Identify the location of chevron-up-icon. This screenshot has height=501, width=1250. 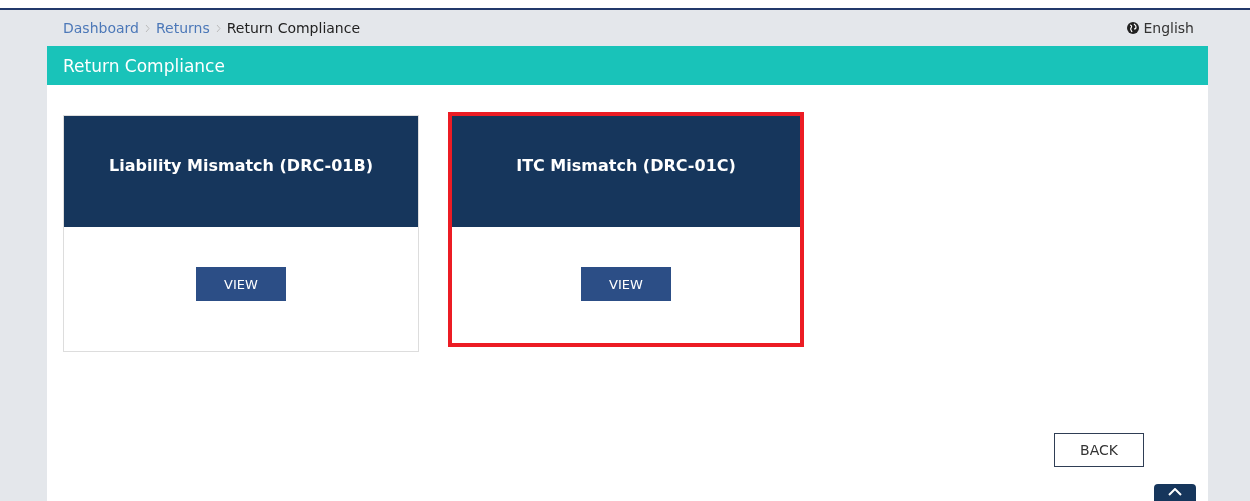
(1175, 492).